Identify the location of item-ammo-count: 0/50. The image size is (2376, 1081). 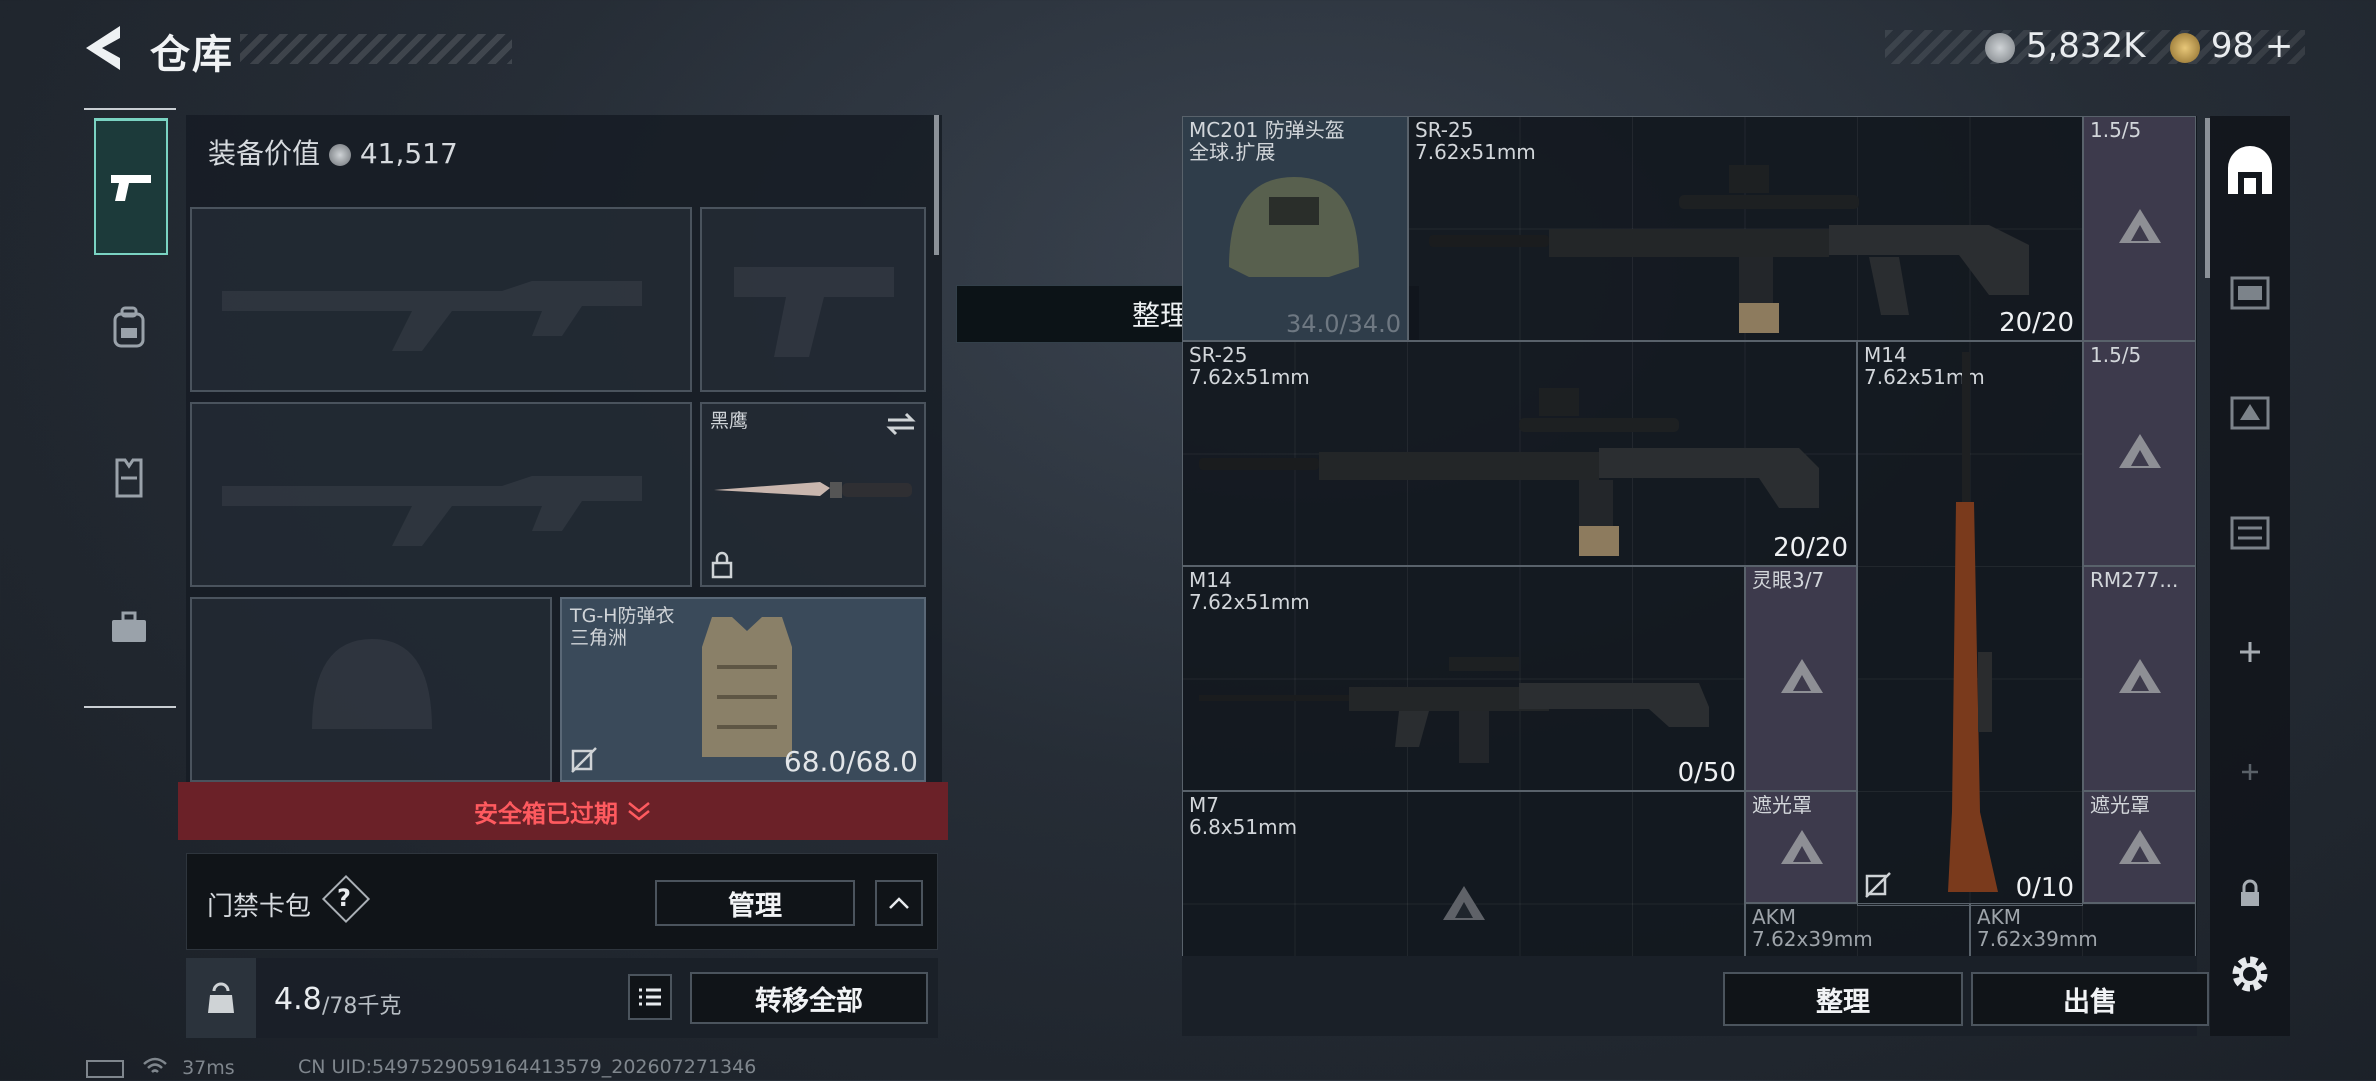
(1706, 773).